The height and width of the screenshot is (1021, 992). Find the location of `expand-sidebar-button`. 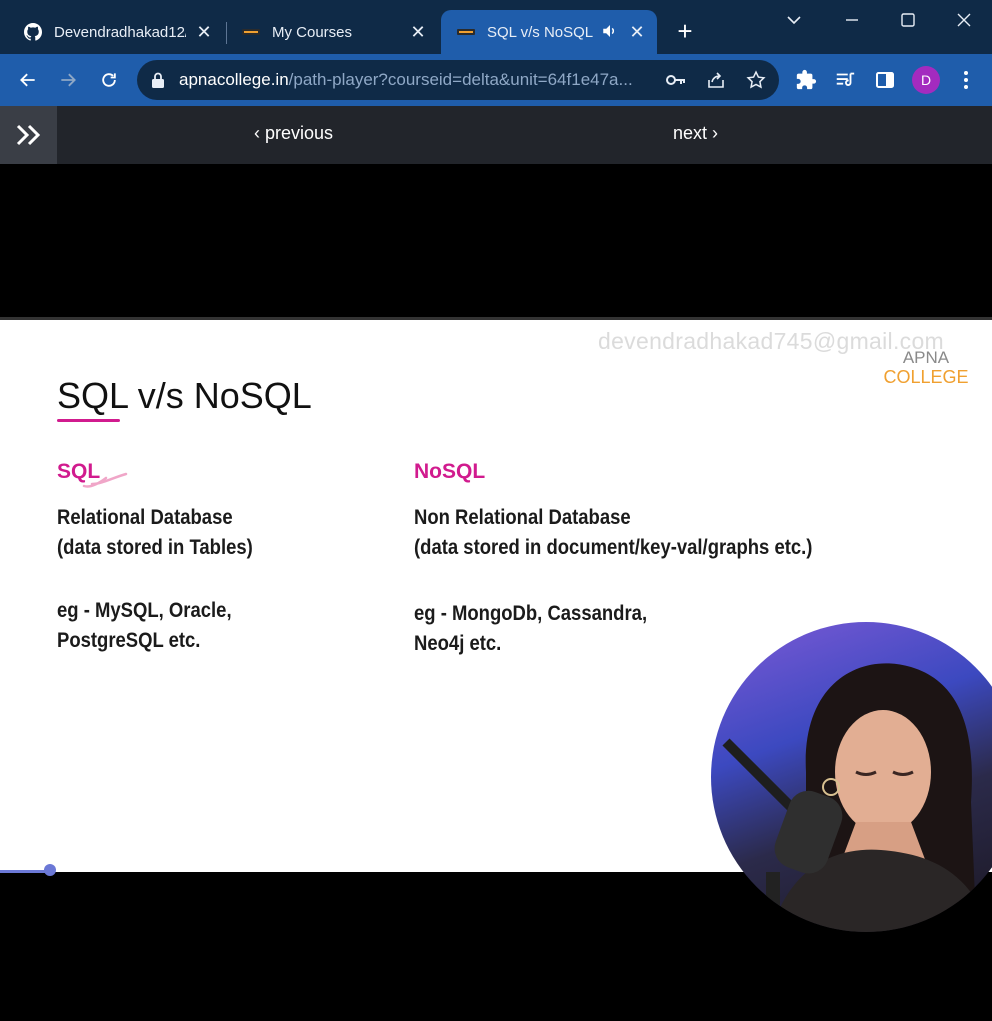

expand-sidebar-button is located at coordinates (28, 135).